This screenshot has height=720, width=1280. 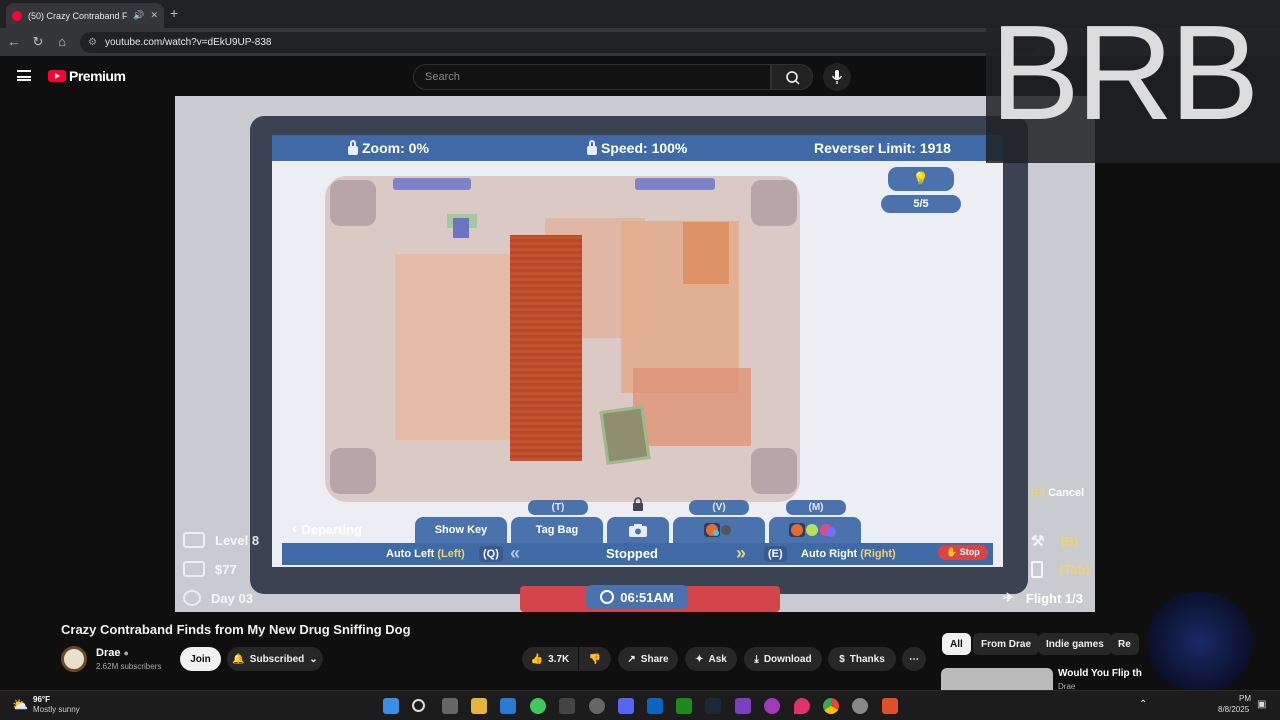 What do you see at coordinates (848, 554) in the screenshot?
I see `auto-right-button: Auto Right (Right)` at bounding box center [848, 554].